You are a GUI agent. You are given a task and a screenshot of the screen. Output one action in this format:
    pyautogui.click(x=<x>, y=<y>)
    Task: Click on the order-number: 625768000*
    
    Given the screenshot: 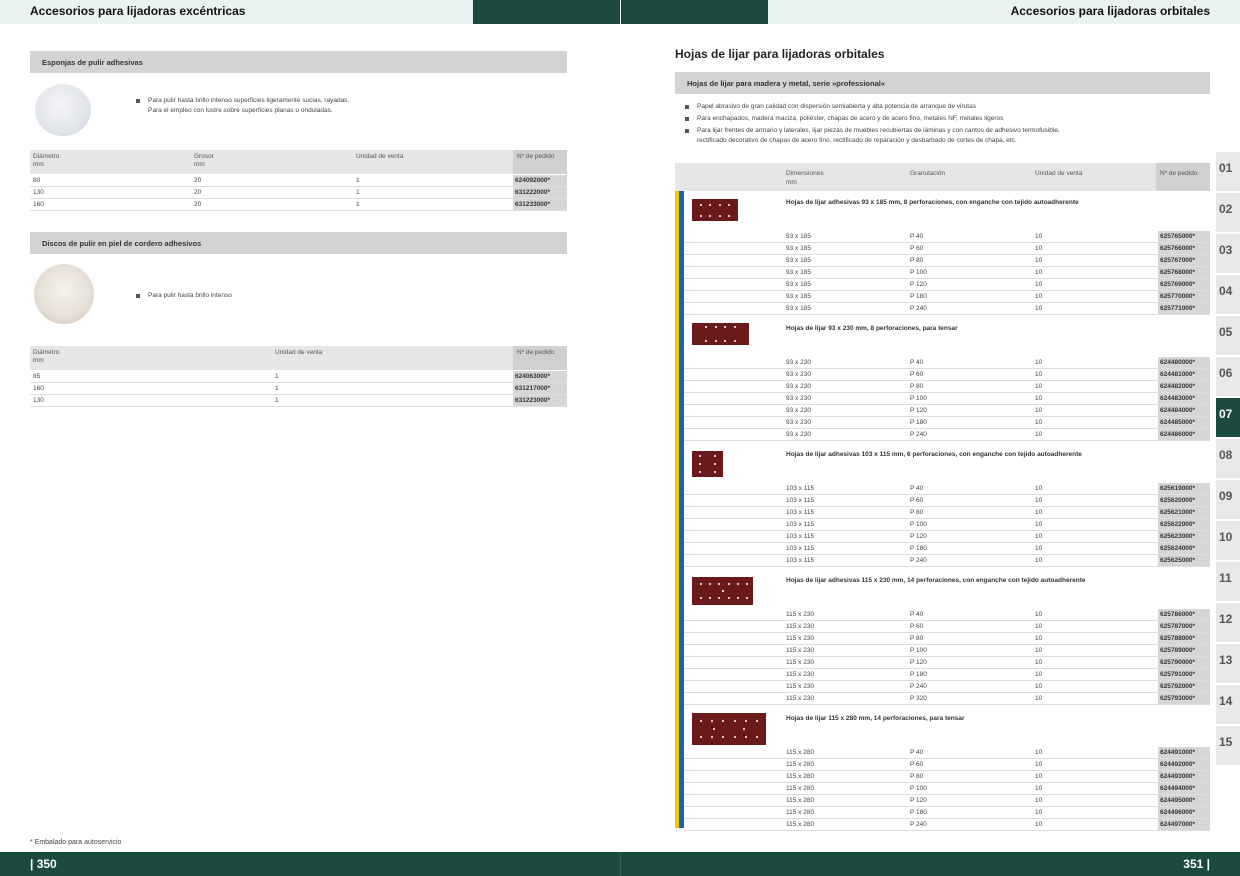 What is the action you would take?
    pyautogui.click(x=1184, y=272)
    